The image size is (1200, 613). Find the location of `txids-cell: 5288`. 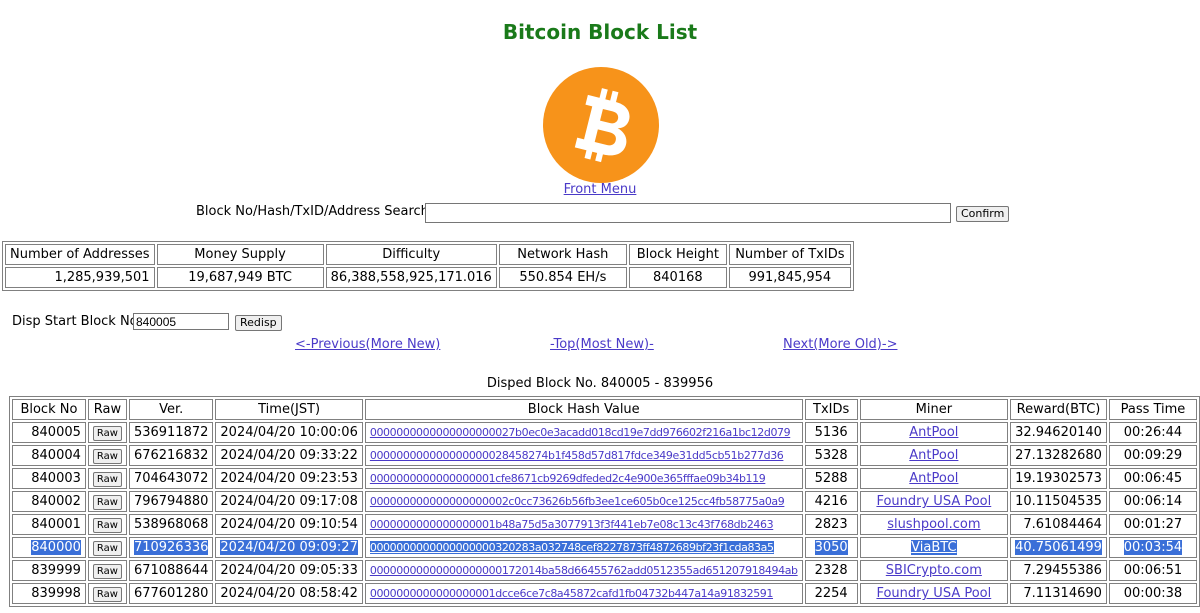

txids-cell: 5288 is located at coordinates (831, 478).